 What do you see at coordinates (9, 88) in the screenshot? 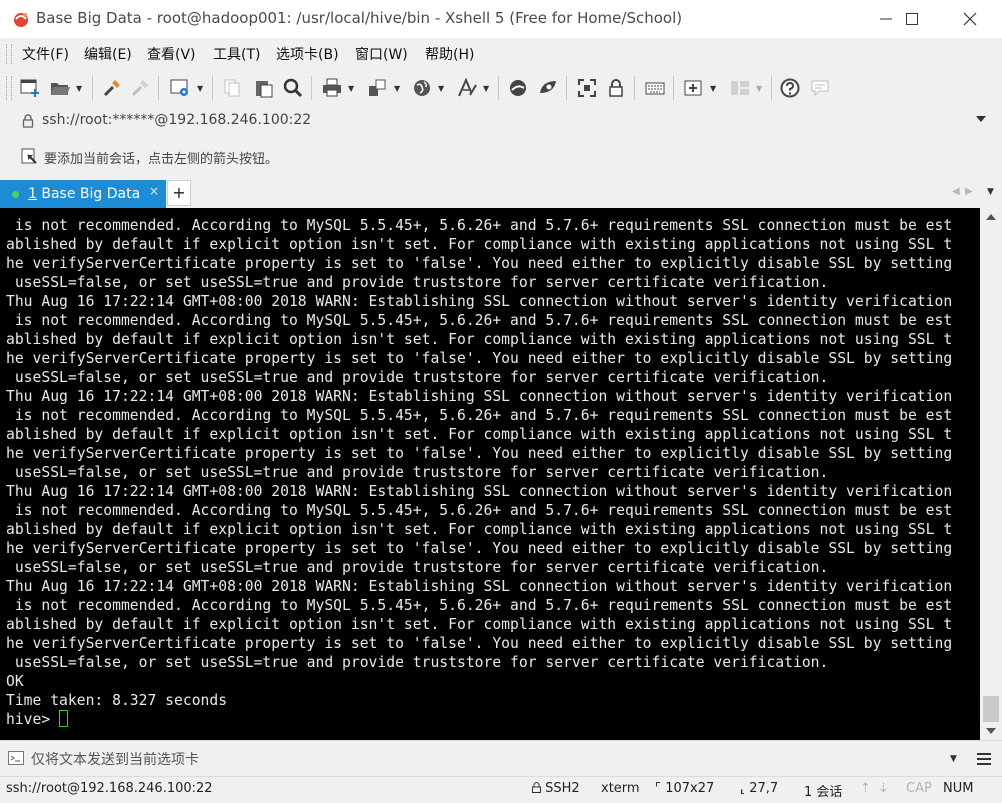
I see `toolbar-grip` at bounding box center [9, 88].